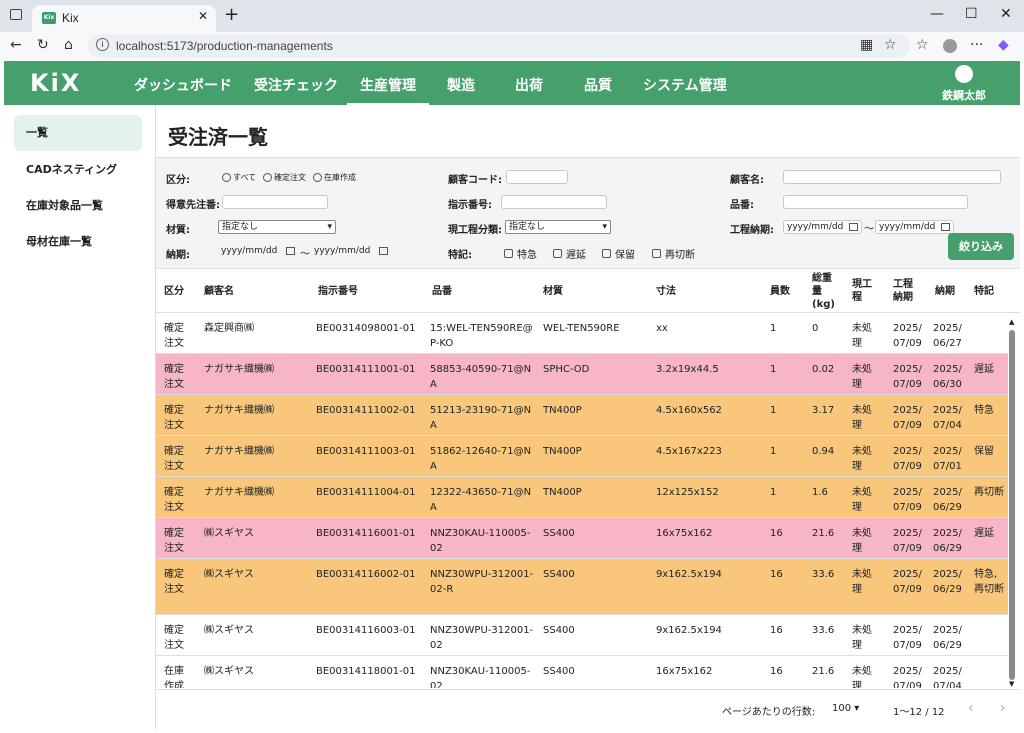 This screenshot has width=1024, height=733. Describe the element at coordinates (558, 227) in the screenshot. I see `process-select: 指定なし` at that location.